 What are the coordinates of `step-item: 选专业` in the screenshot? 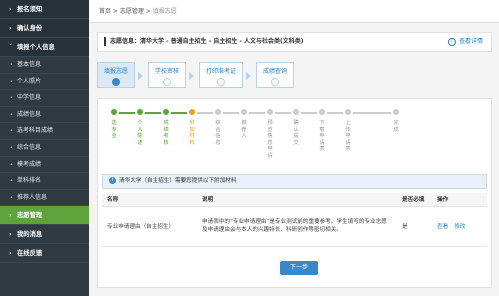 It's located at (114, 123).